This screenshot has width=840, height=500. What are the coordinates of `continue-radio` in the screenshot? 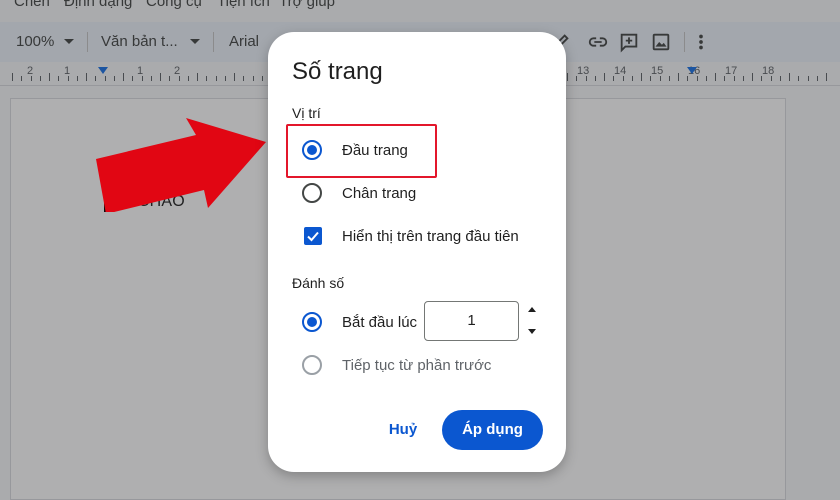 It's located at (312, 365).